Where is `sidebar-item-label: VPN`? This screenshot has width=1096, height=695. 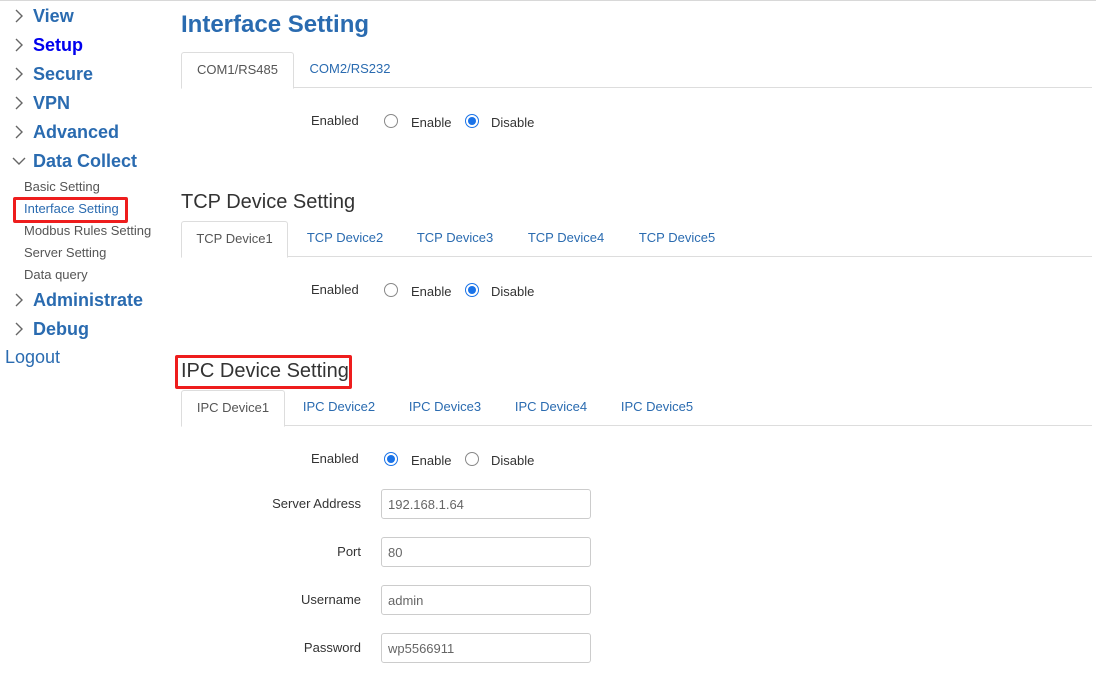
sidebar-item-label: VPN is located at coordinates (52, 102).